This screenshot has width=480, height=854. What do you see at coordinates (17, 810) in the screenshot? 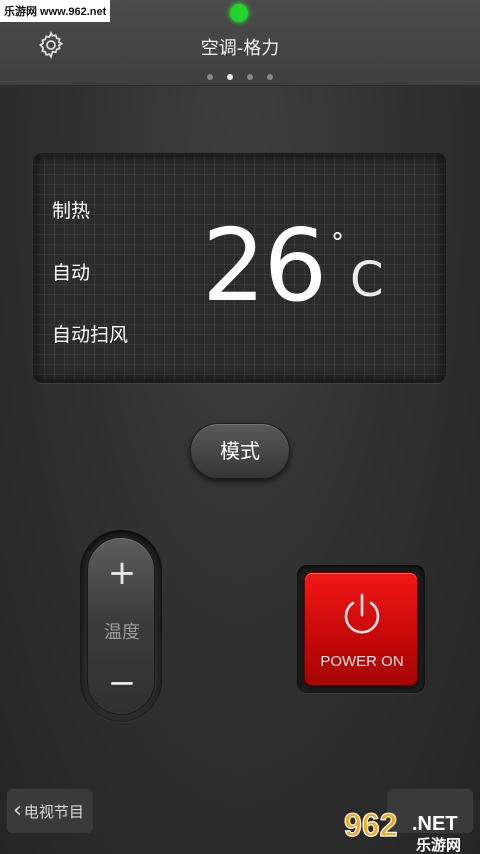
I see `chevron-left-icon: ‹` at bounding box center [17, 810].